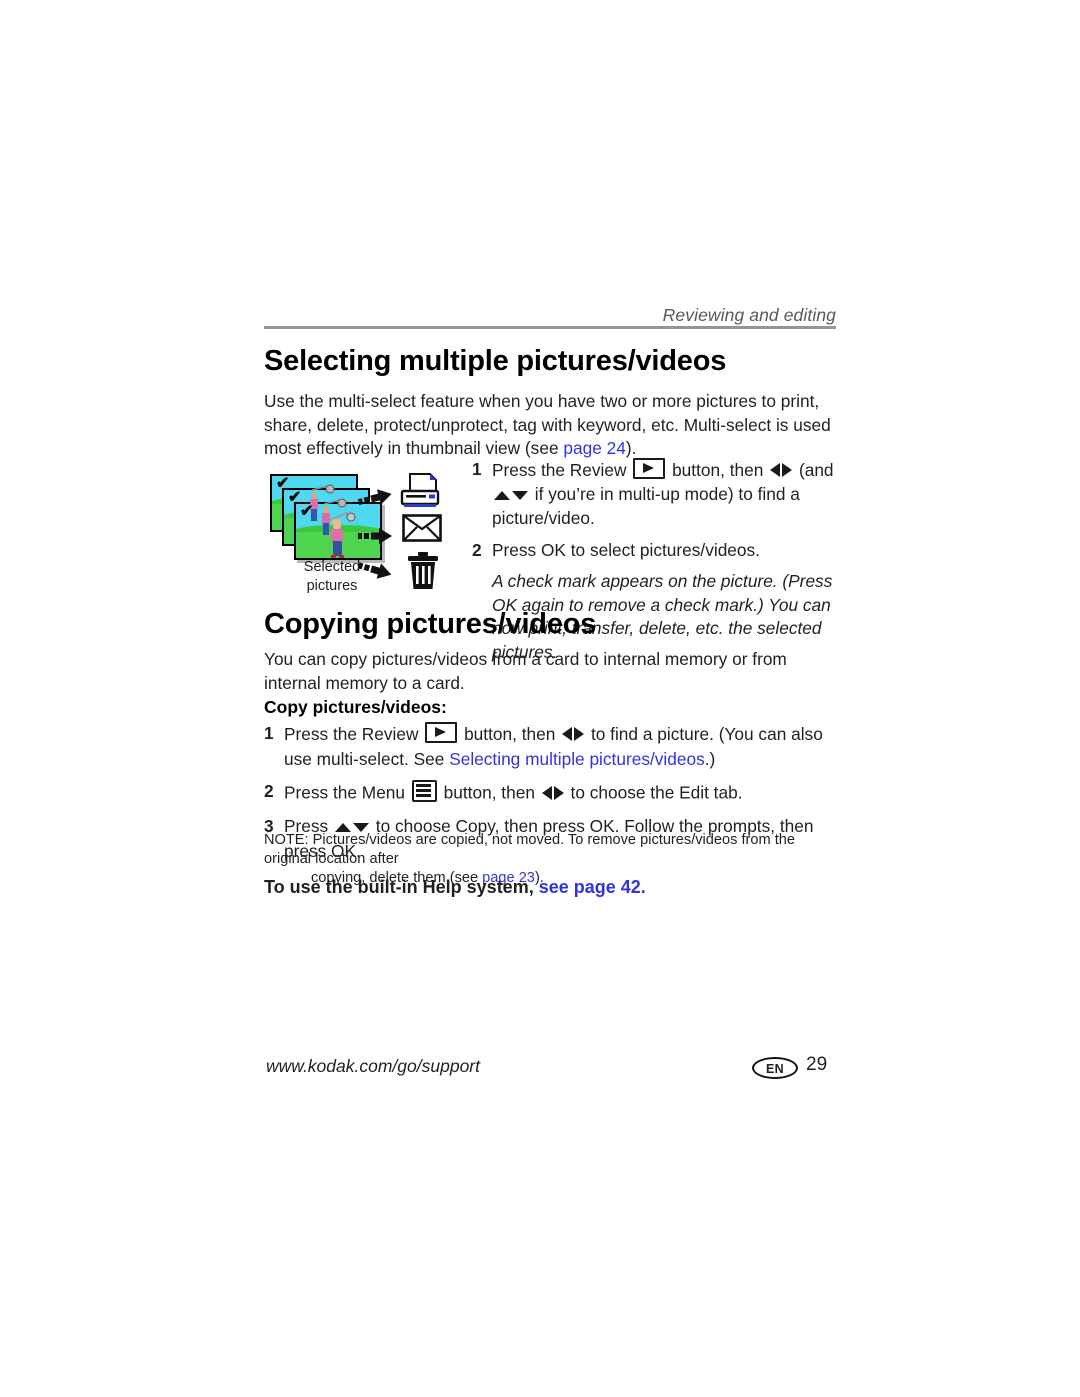  Describe the element at coordinates (286, 840) in the screenshot. I see `note-label: NOTE:` at that location.